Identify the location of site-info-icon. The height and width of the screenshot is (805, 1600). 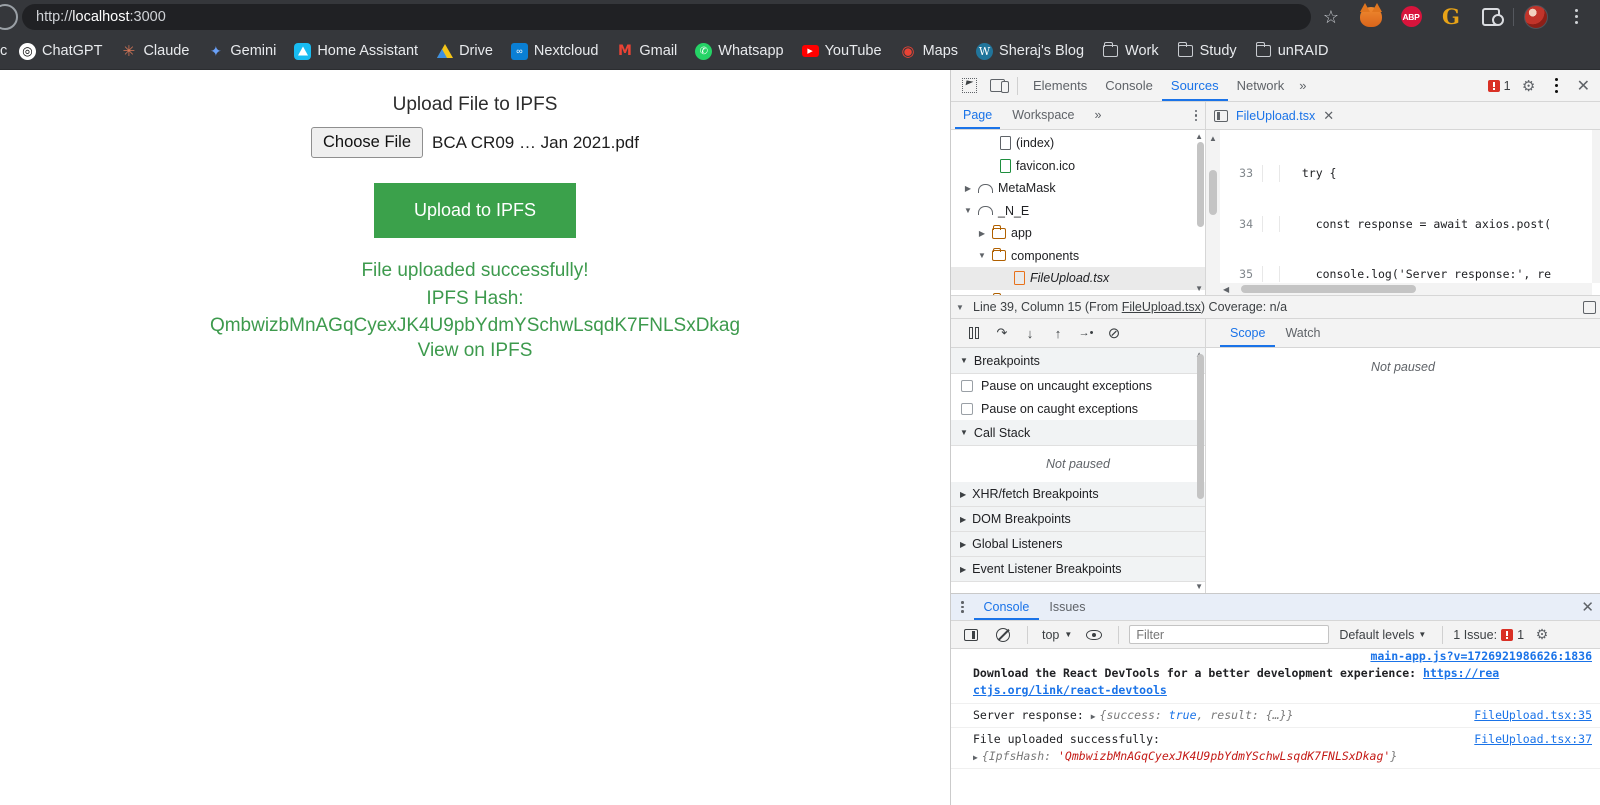
(9, 16).